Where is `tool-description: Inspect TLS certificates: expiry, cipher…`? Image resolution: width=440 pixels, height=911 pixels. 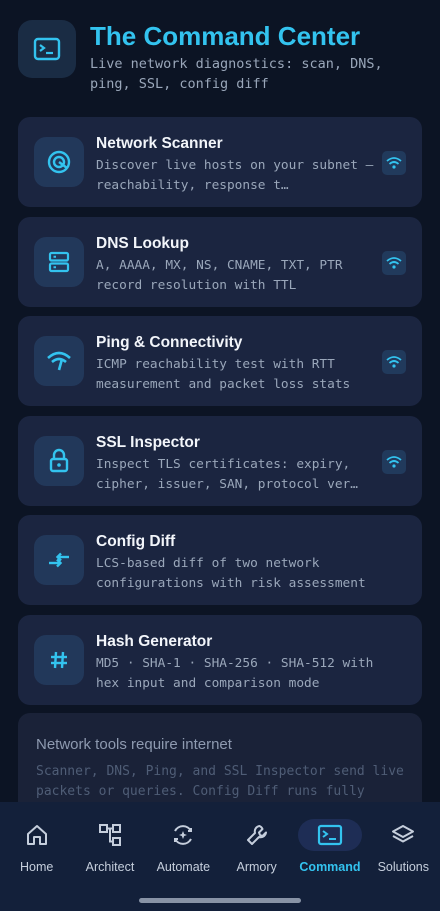
tool-description: Inspect TLS certificates: expiry, cipher… is located at coordinates (227, 474).